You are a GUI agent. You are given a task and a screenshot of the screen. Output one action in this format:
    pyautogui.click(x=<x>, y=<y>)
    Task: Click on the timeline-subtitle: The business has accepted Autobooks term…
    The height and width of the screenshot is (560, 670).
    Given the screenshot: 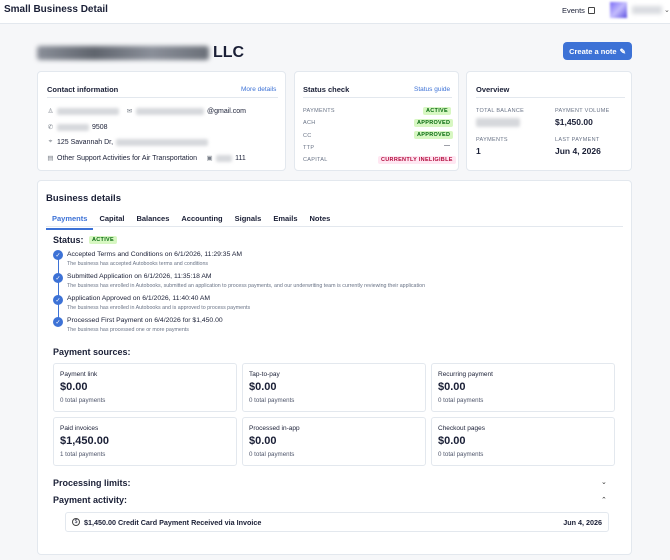 What is the action you would take?
    pyautogui.click(x=138, y=264)
    